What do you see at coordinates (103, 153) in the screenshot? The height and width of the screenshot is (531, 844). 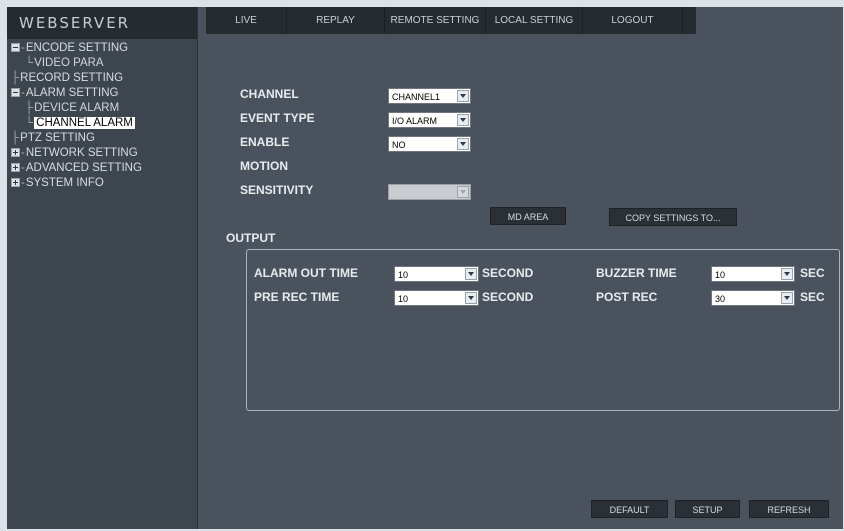 I see `tree-item-network-setting: -NETWORK SETTING` at bounding box center [103, 153].